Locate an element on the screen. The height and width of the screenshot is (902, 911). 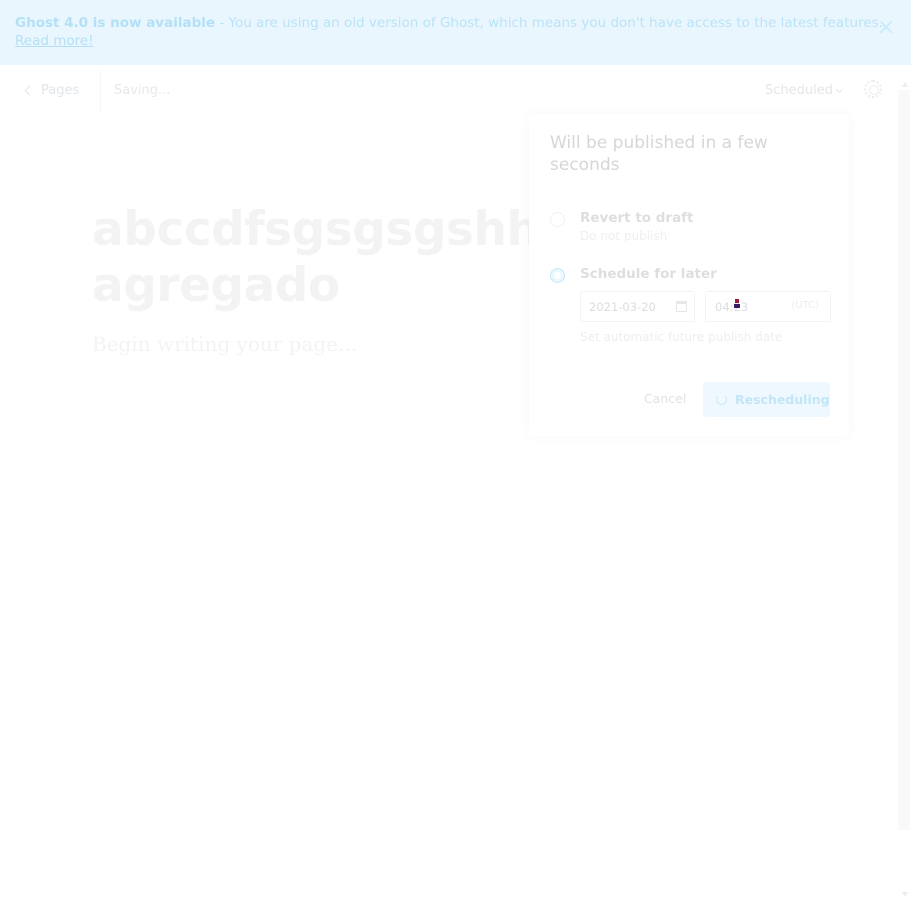
back-label: Pages is located at coordinates (60, 90).